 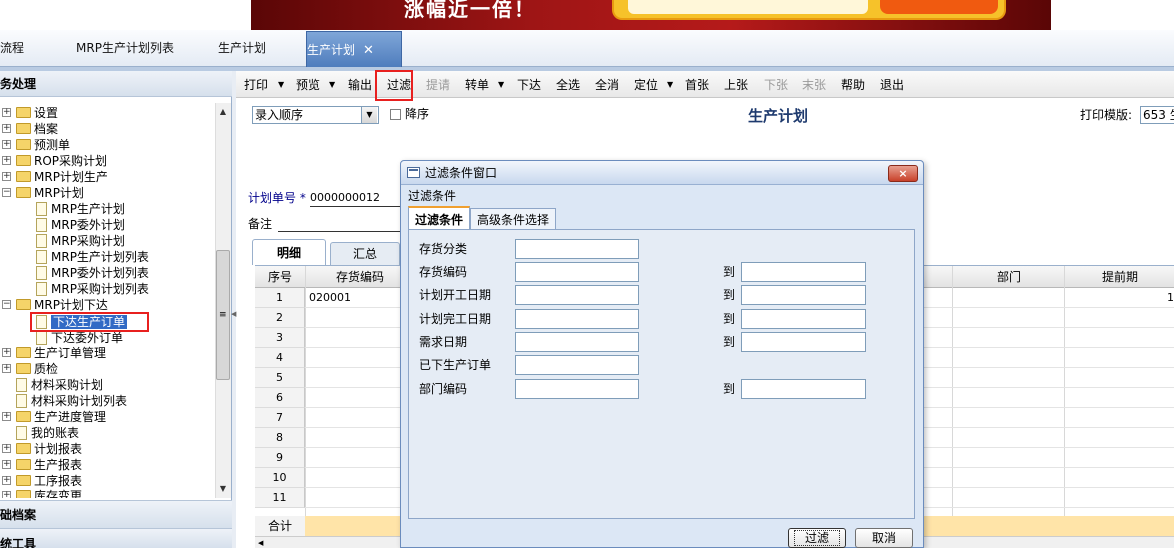 What do you see at coordinates (369, 115) in the screenshot?
I see `chevron-down-icon: ▼` at bounding box center [369, 115].